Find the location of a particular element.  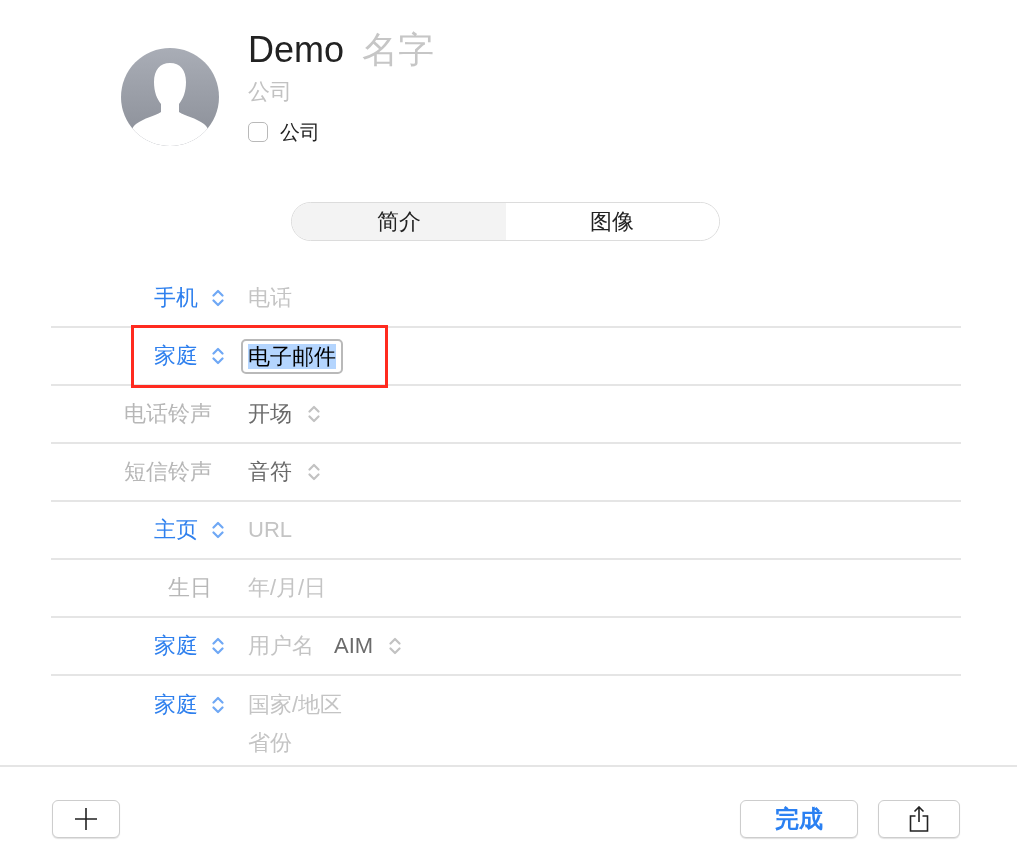

text-field: 电子邮件 is located at coordinates (292, 356).